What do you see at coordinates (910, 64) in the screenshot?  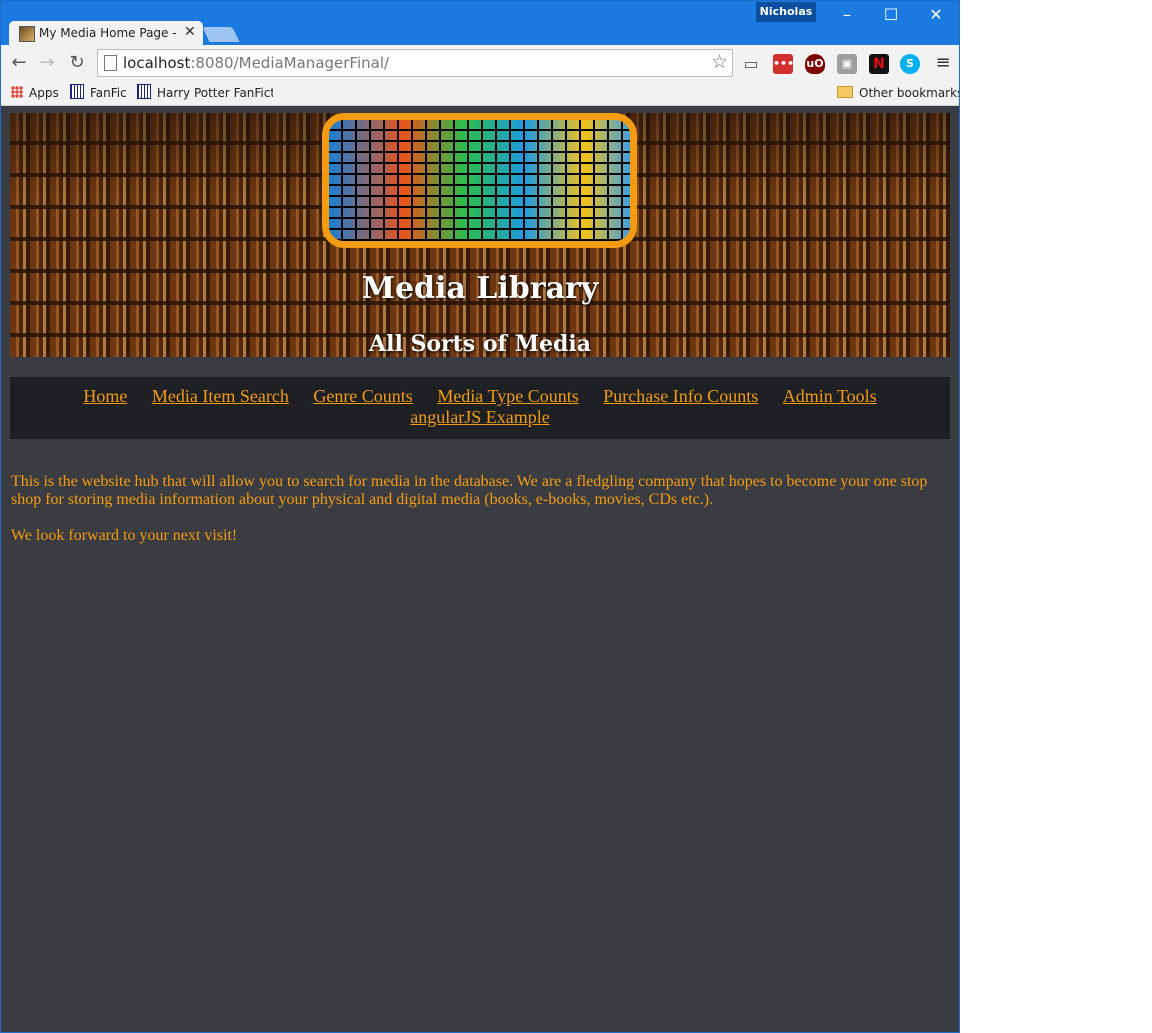 I see `skype-icon: S` at bounding box center [910, 64].